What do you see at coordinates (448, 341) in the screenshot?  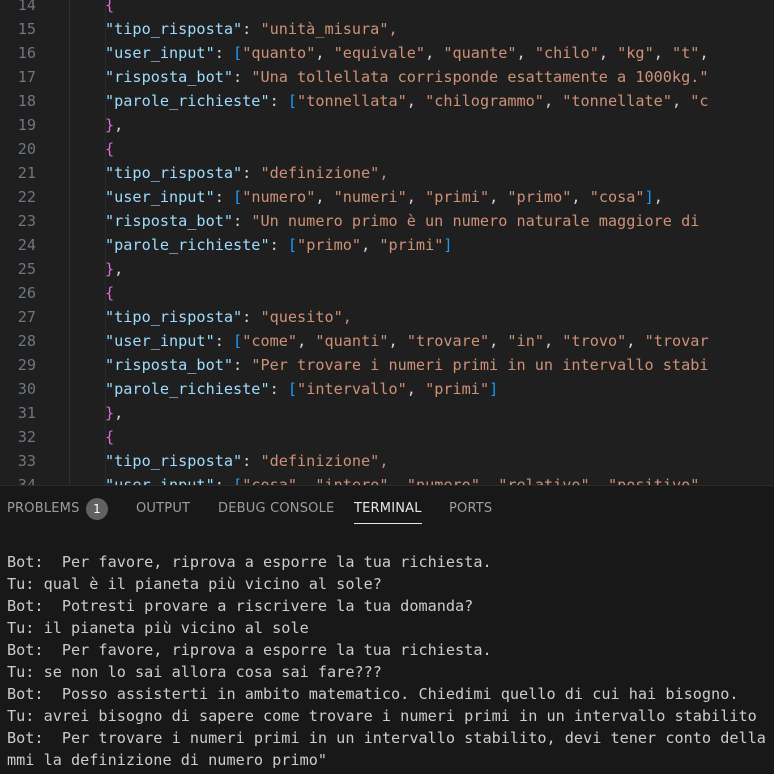 I see `json-array-item: "trovare"` at bounding box center [448, 341].